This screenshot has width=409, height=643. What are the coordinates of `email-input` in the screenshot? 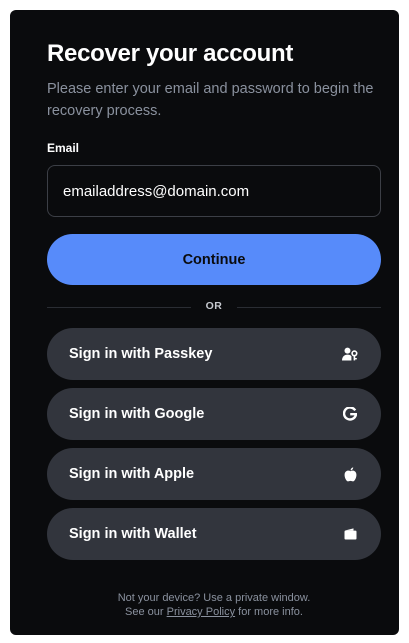 It's located at (214, 191).